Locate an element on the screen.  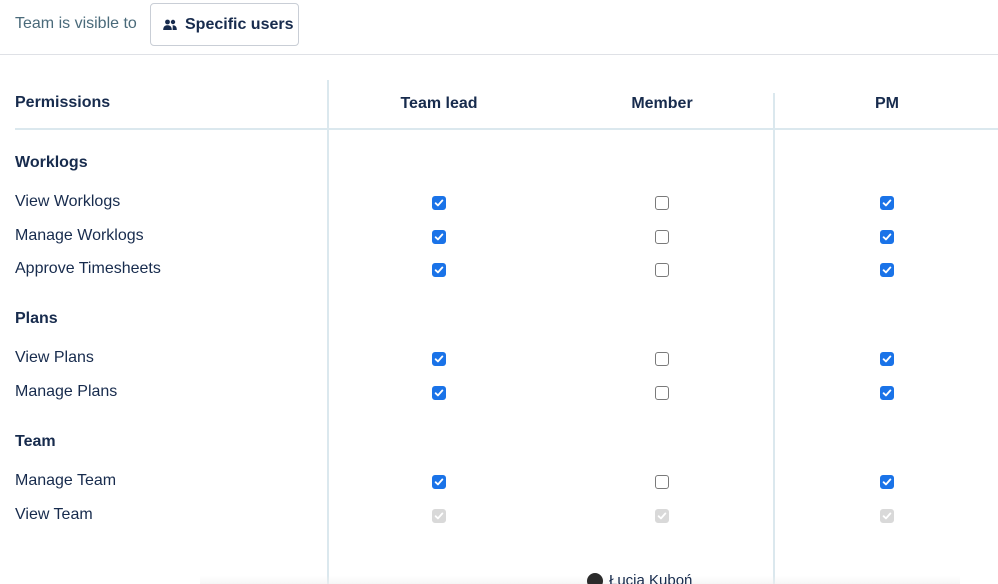
bottom-shadow is located at coordinates (580, 580).